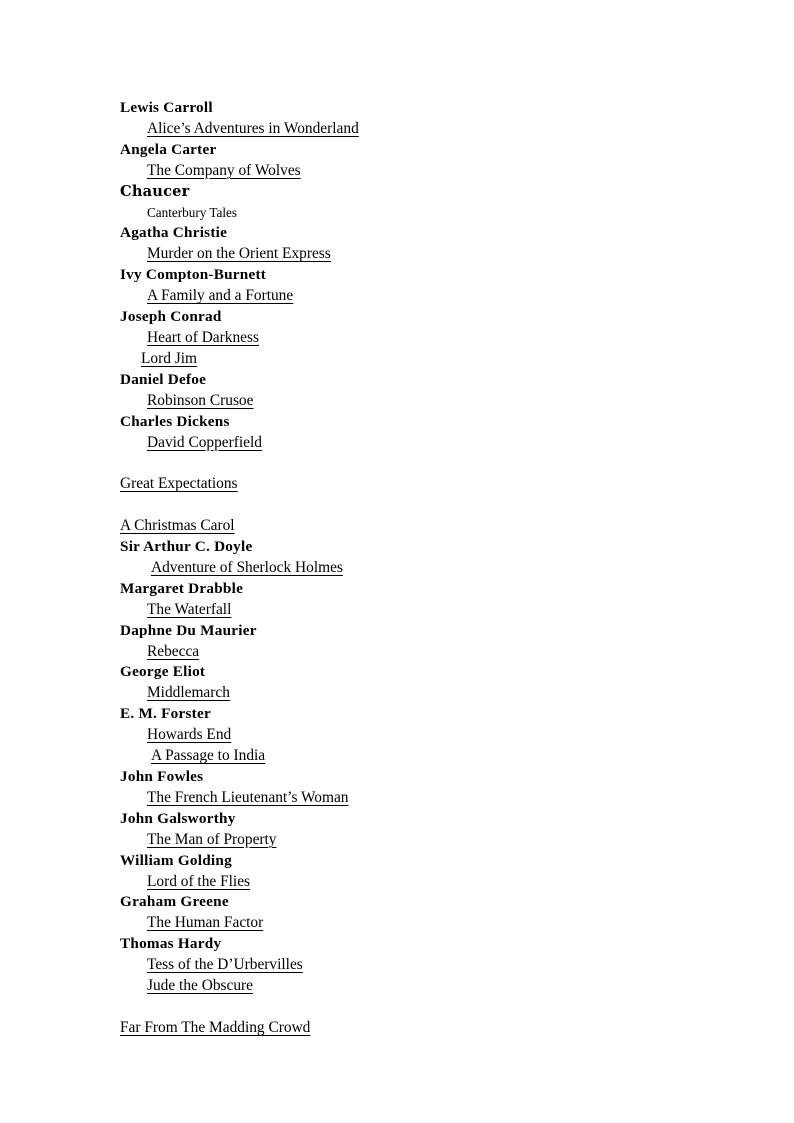 The height and width of the screenshot is (1123, 794). Describe the element at coordinates (413, 129) in the screenshot. I see `book-title: Alice’s Adventures in Wonderland` at that location.